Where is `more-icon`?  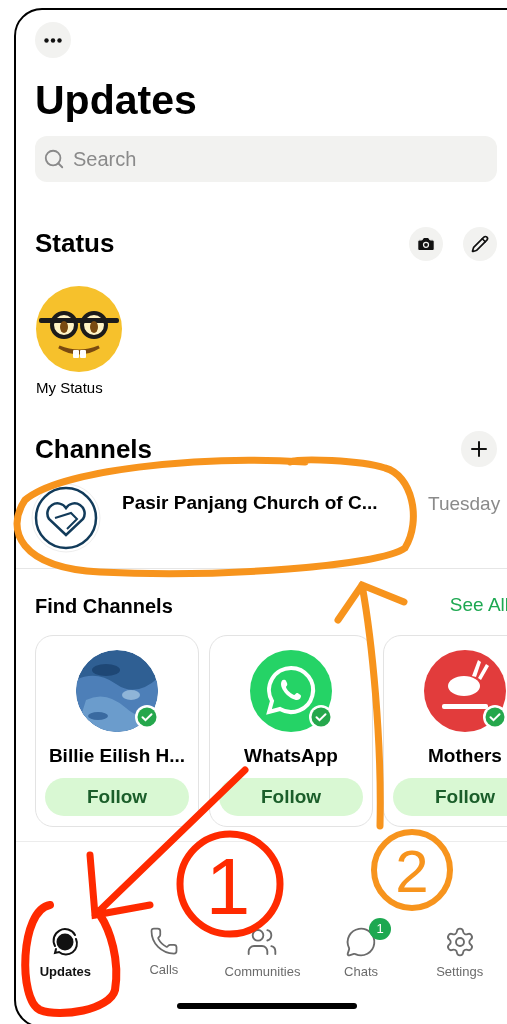 more-icon is located at coordinates (53, 40).